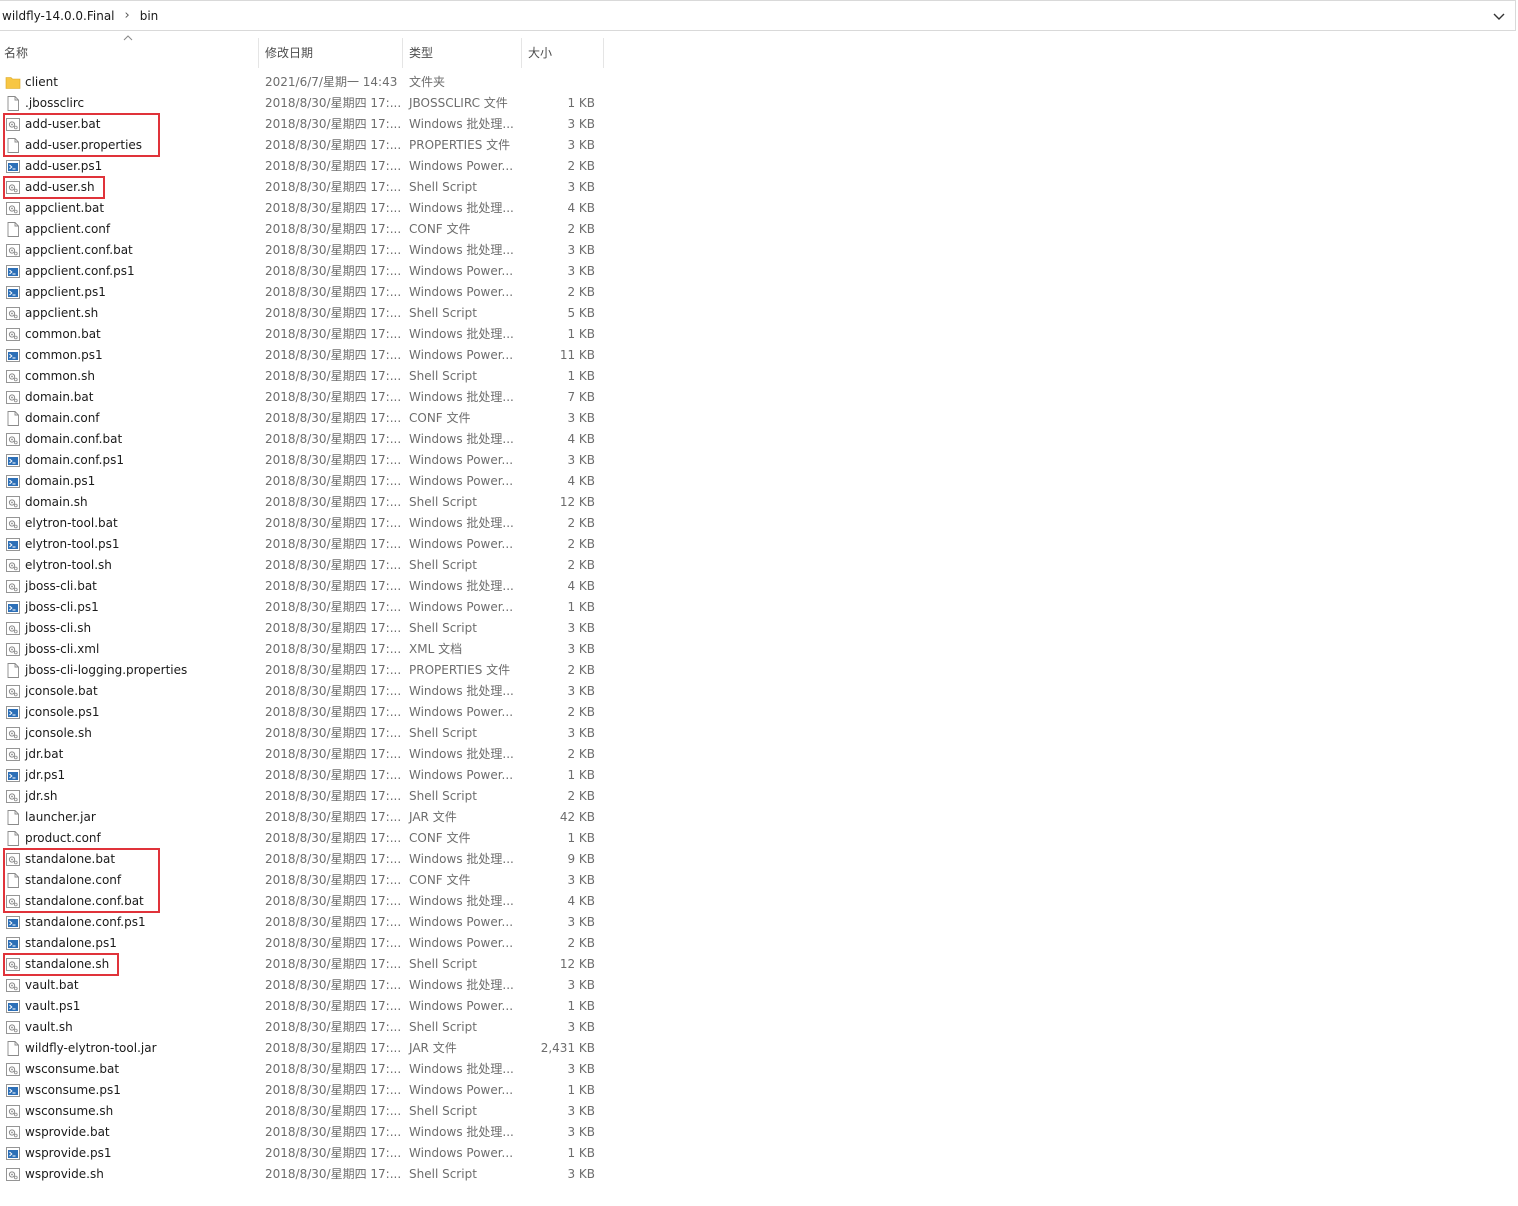 The width and height of the screenshot is (1518, 1206). What do you see at coordinates (149, 16) in the screenshot?
I see `breadcrumb-item-current: bin` at bounding box center [149, 16].